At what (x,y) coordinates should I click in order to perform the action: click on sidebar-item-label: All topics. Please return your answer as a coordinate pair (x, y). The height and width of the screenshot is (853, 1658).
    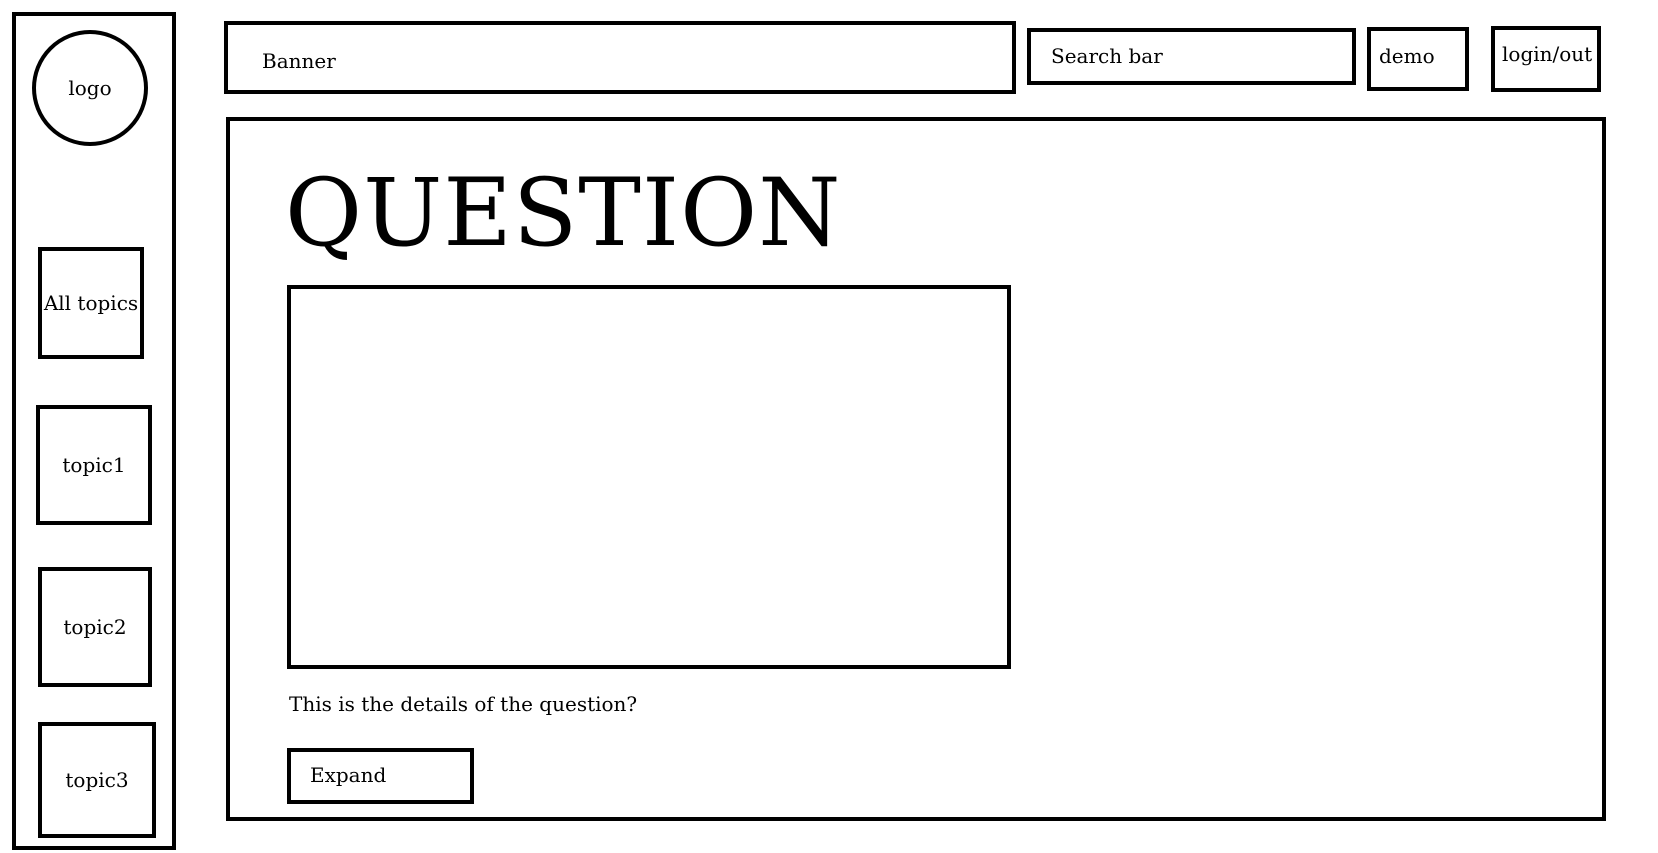
    Looking at the image, I should click on (91, 303).